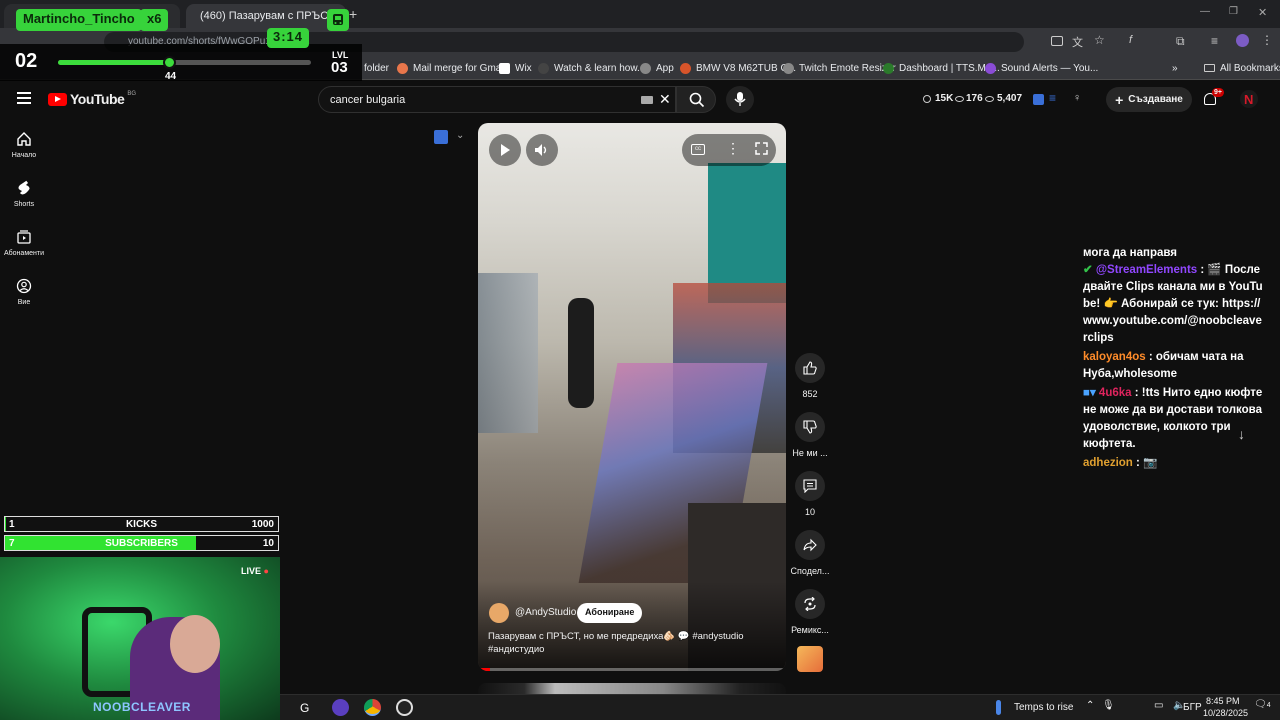 The image size is (1280, 720). What do you see at coordinates (141, 524) in the screenshot?
I see `kicks-goal-bar: 1 KICKS 1000` at bounding box center [141, 524].